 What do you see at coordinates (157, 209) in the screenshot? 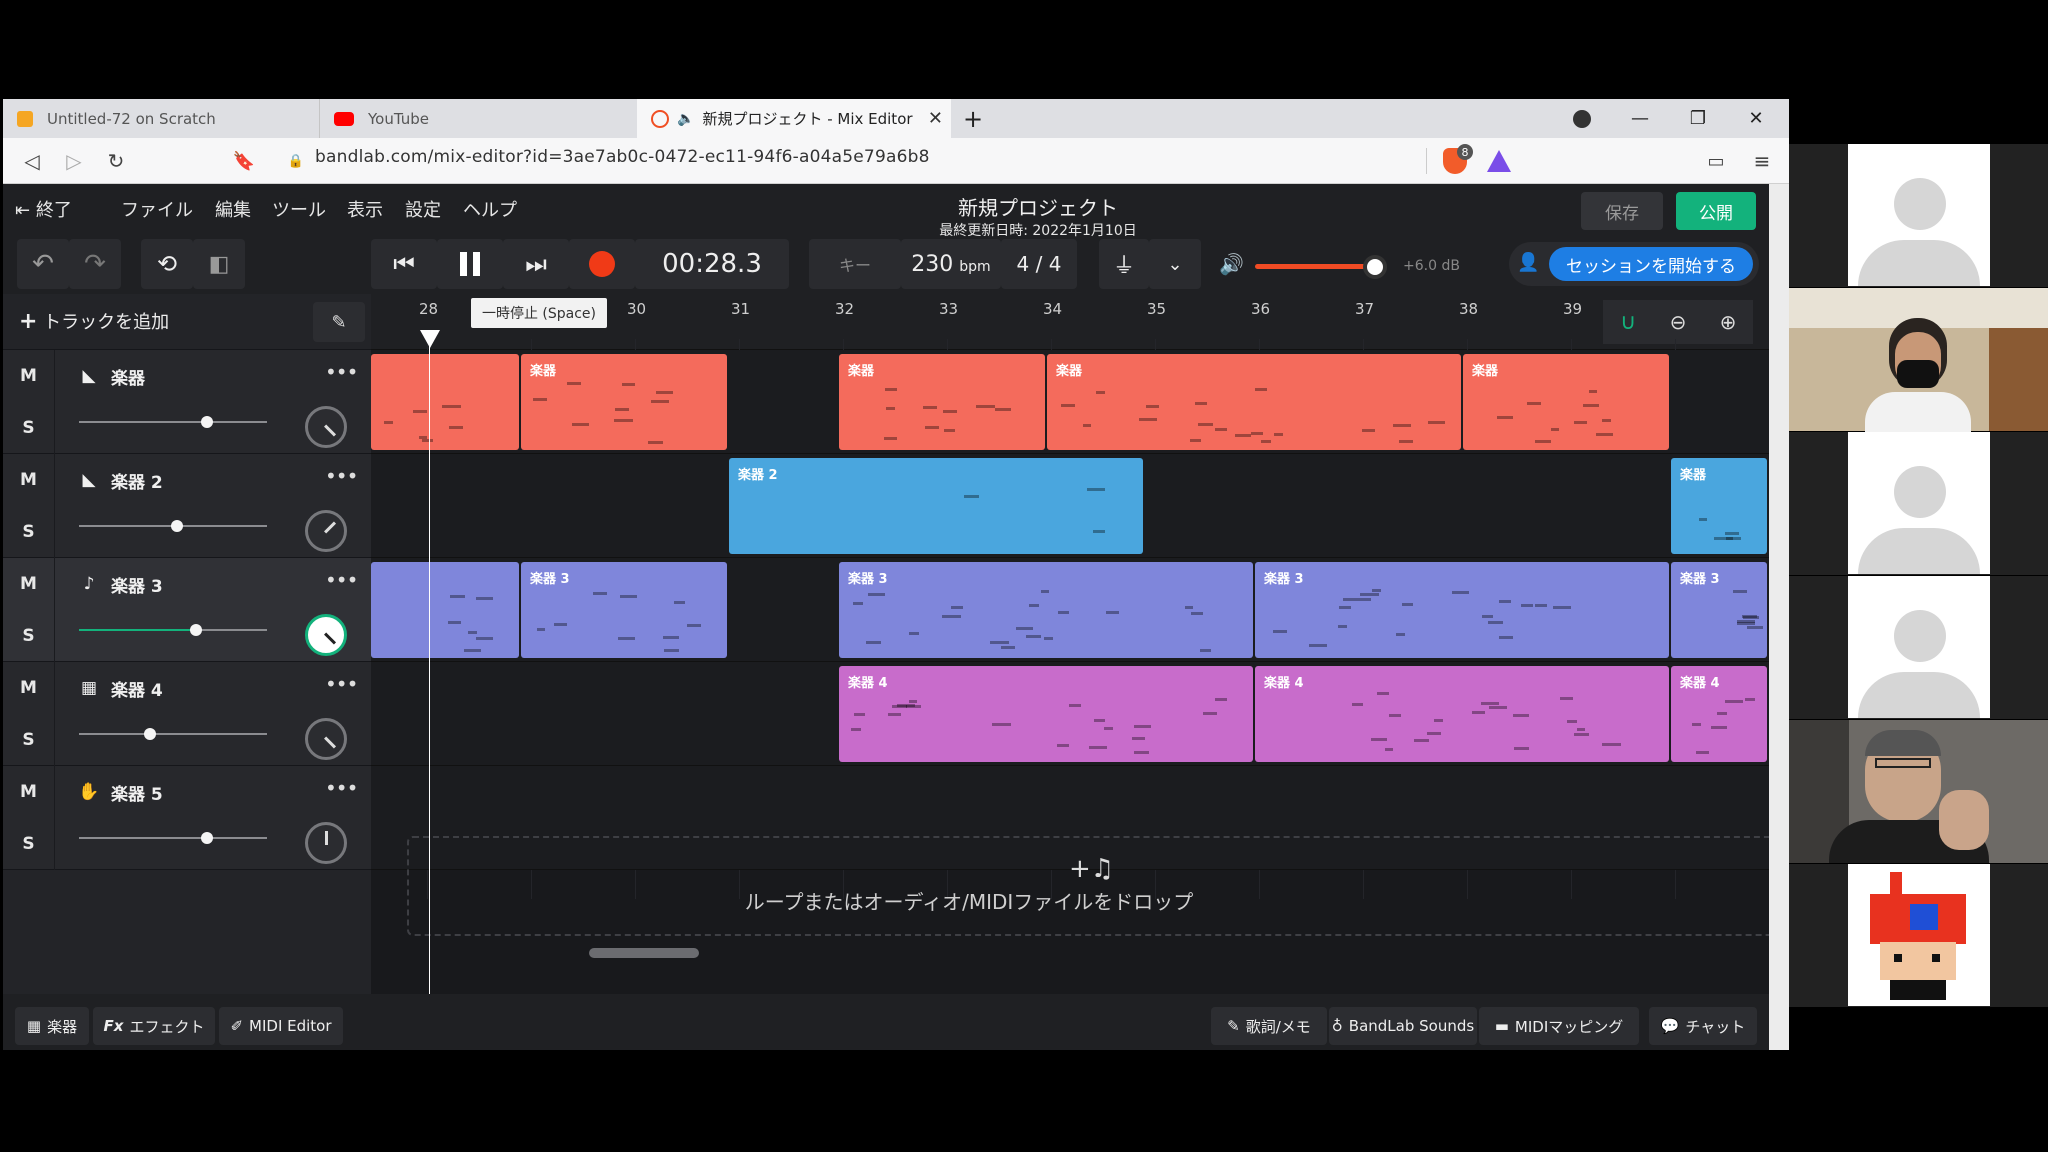
I see `menu-file: ファイル` at bounding box center [157, 209].